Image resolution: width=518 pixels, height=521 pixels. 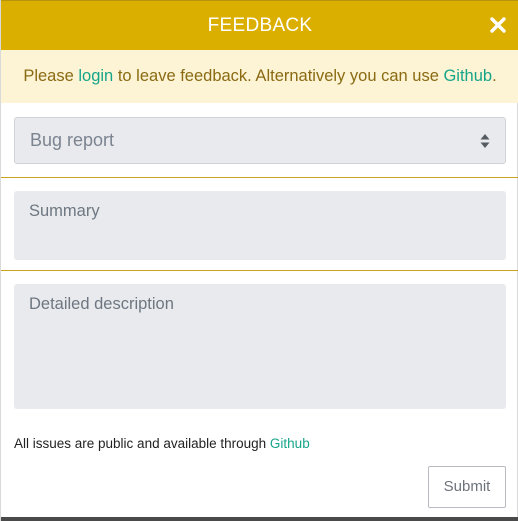 I want to click on notice-prefix: Please, so click(x=51, y=76).